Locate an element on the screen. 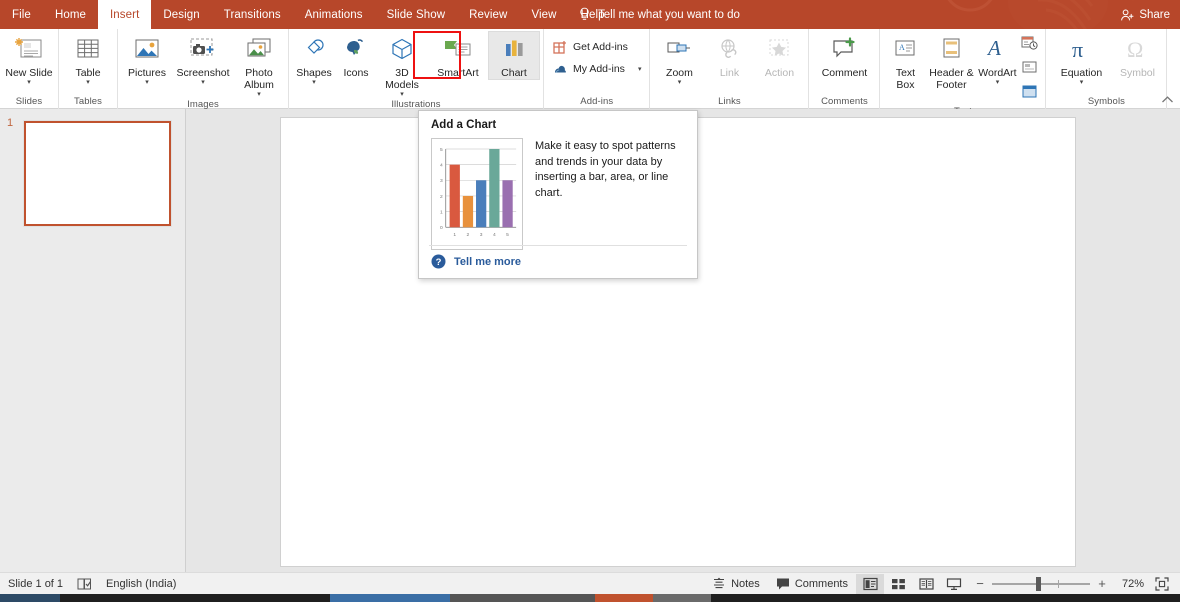  comment-label: Comment is located at coordinates (844, 73).